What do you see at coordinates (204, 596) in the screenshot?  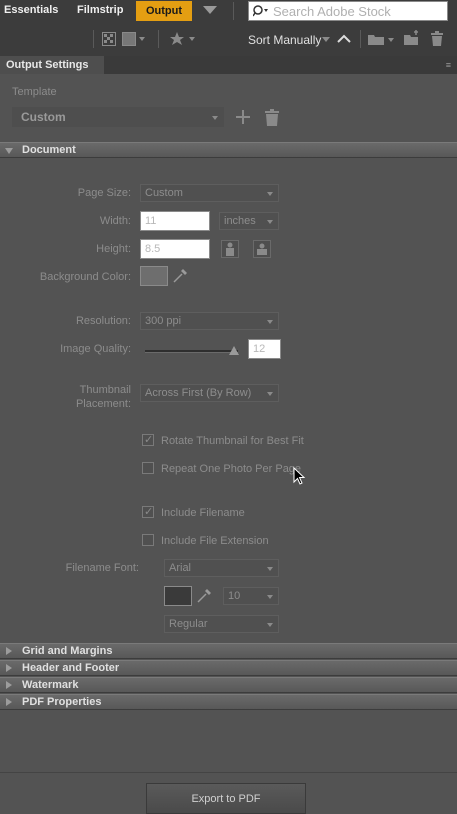 I see `font-eyedropper-icon` at bounding box center [204, 596].